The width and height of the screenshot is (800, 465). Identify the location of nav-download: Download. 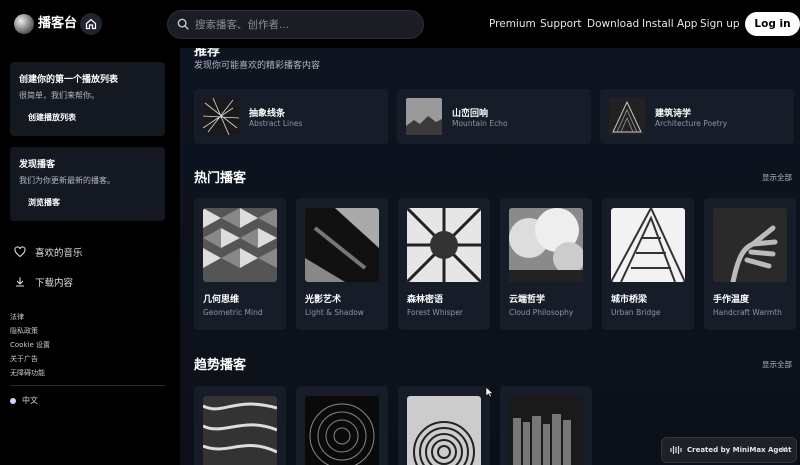
(613, 24).